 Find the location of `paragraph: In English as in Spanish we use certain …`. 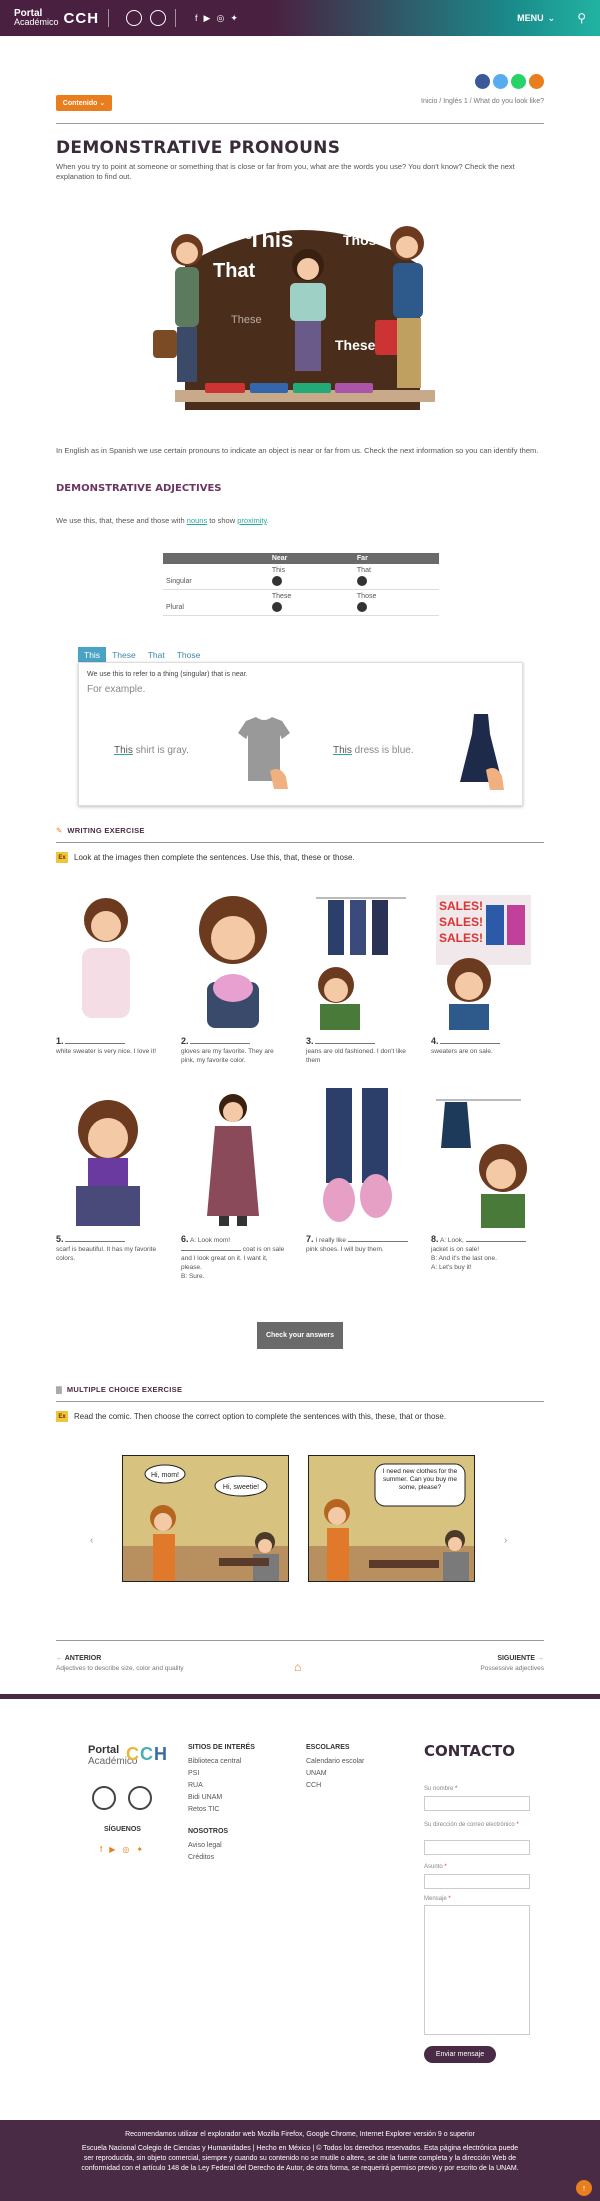

paragraph: In English as in Spanish we use certain … is located at coordinates (297, 450).